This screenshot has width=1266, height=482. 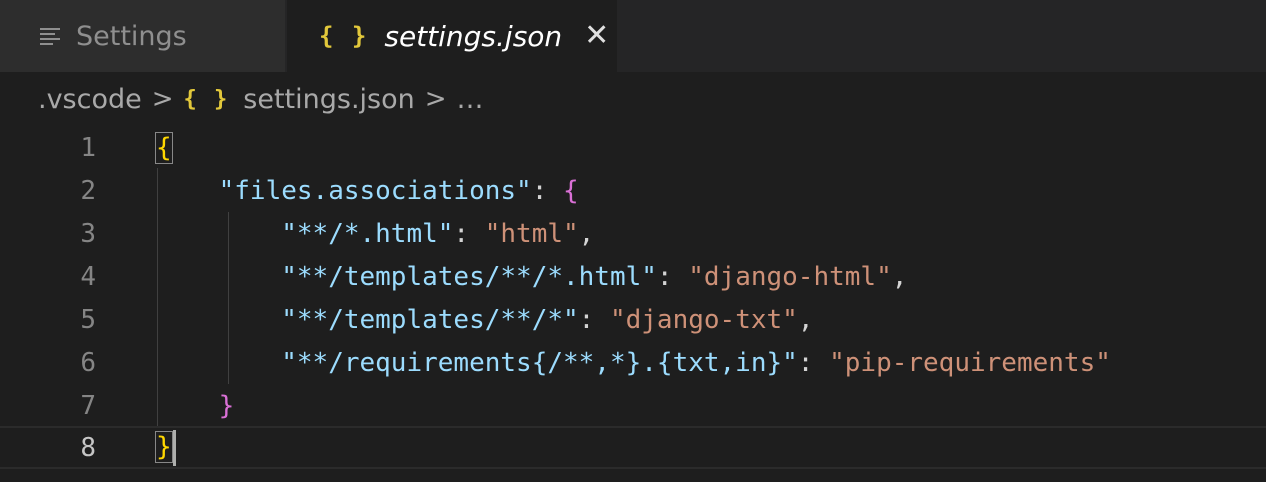 I want to click on line-number: 7, so click(x=88, y=405).